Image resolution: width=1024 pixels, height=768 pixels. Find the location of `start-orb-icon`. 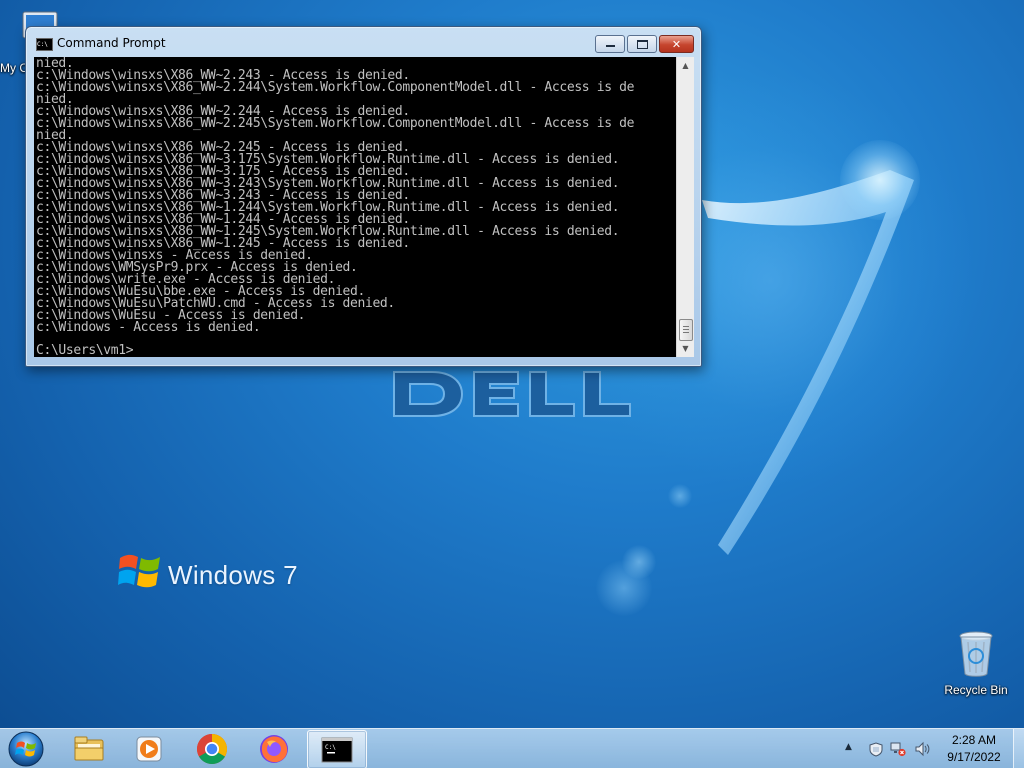

start-orb-icon is located at coordinates (26, 749).